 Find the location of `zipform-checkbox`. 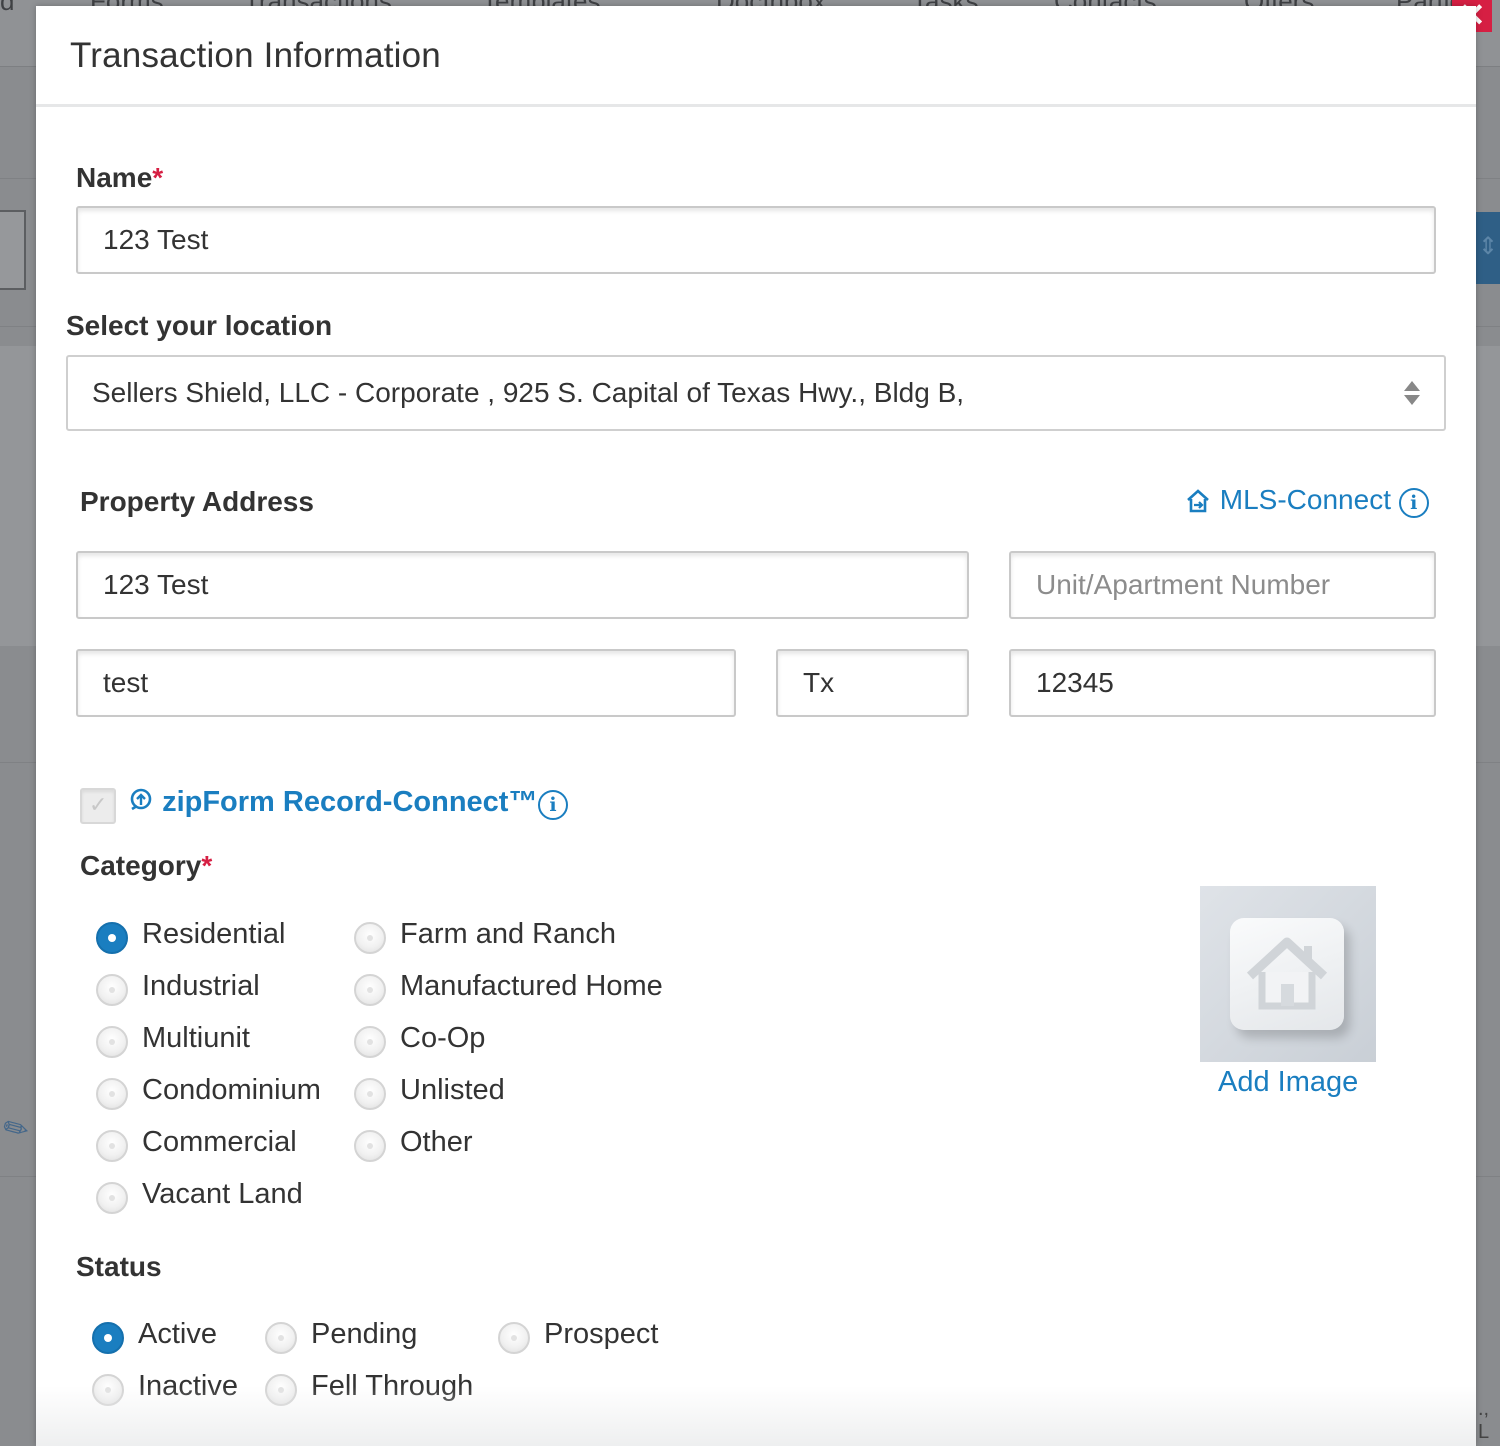

zipform-checkbox is located at coordinates (98, 806).